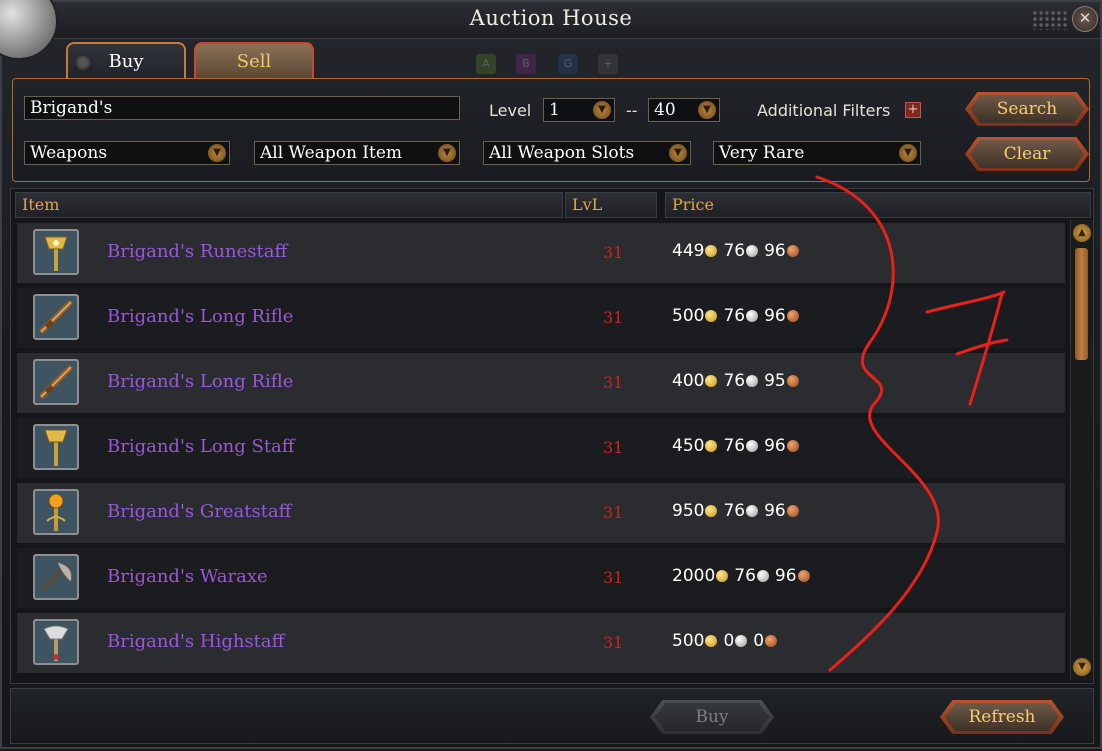  Describe the element at coordinates (83, 64) in the screenshot. I see `bag-icon` at that location.